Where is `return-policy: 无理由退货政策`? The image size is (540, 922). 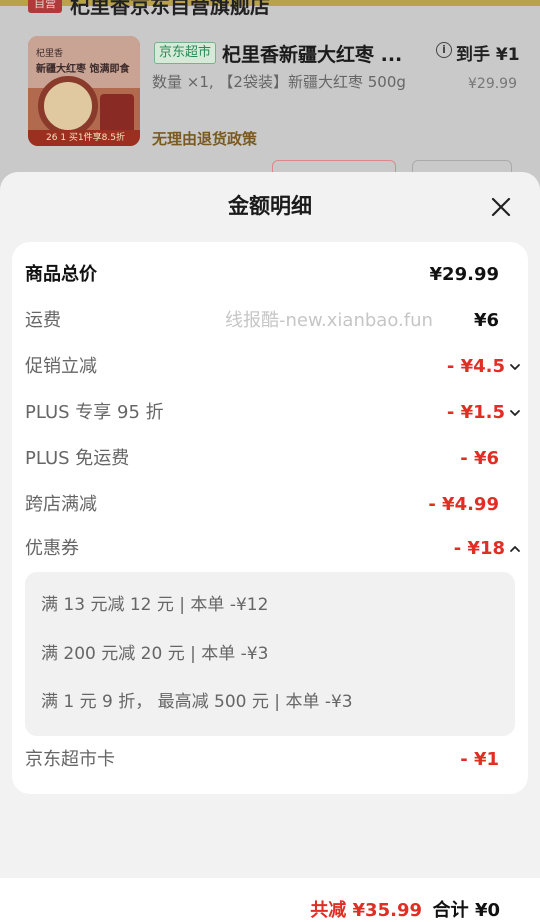
return-policy: 无理由退货政策 is located at coordinates (205, 139).